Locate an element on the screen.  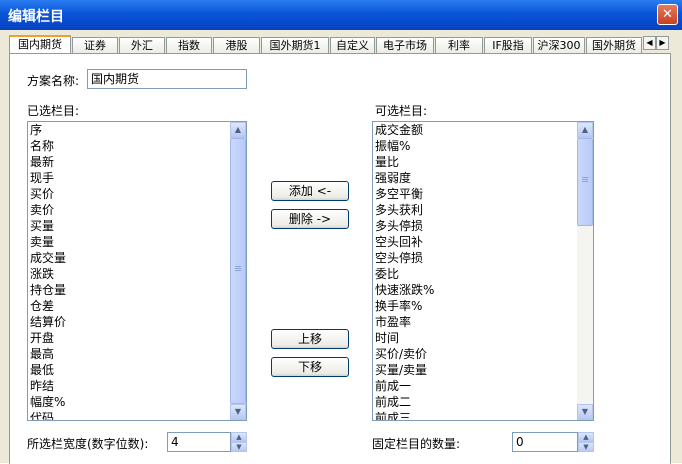
list-item: 序 is located at coordinates (129, 130).